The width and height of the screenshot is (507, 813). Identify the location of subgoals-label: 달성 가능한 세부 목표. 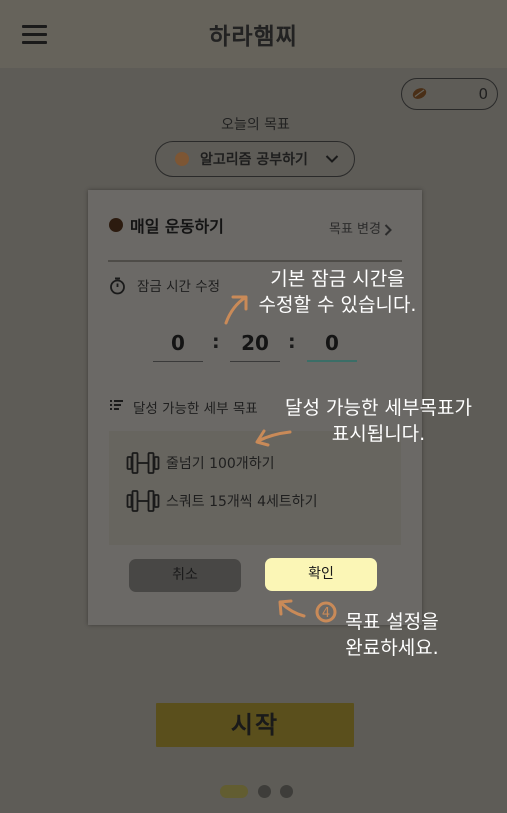
(195, 409).